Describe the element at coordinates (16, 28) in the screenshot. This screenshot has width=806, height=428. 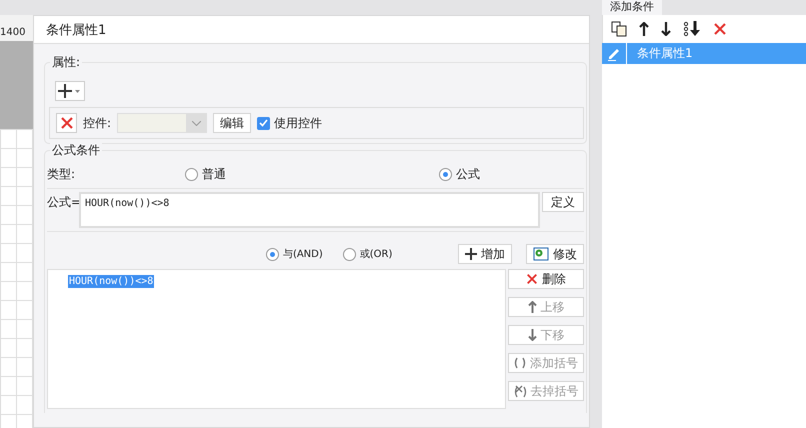
I see `ruler: 1400` at that location.